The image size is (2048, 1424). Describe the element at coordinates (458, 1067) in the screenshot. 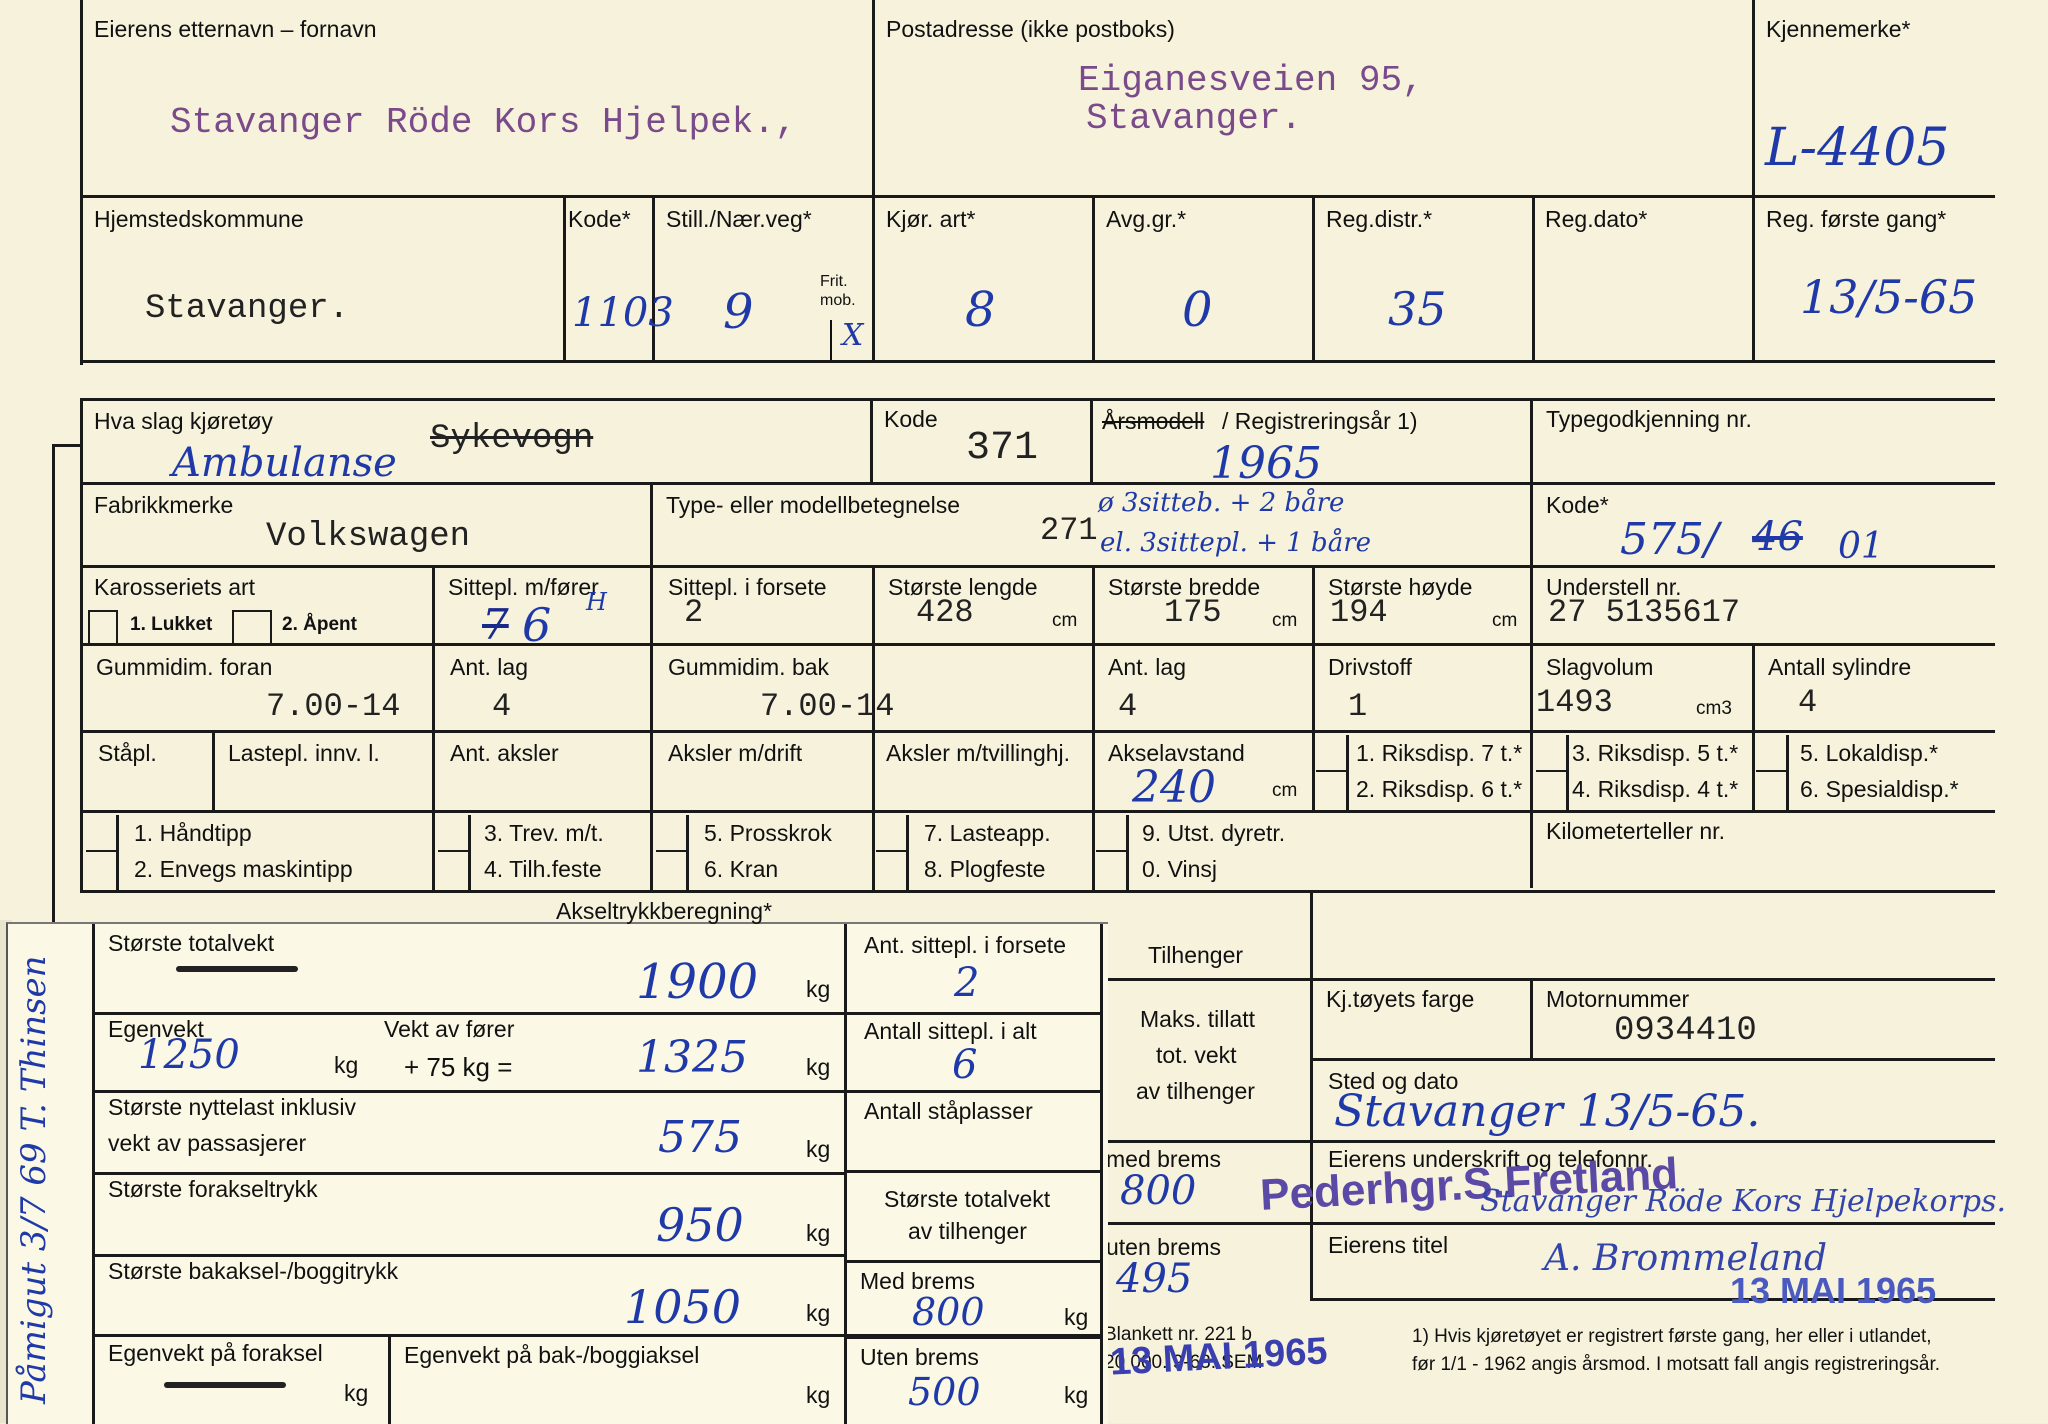

I see `forer-expr: + 75 kg =` at that location.